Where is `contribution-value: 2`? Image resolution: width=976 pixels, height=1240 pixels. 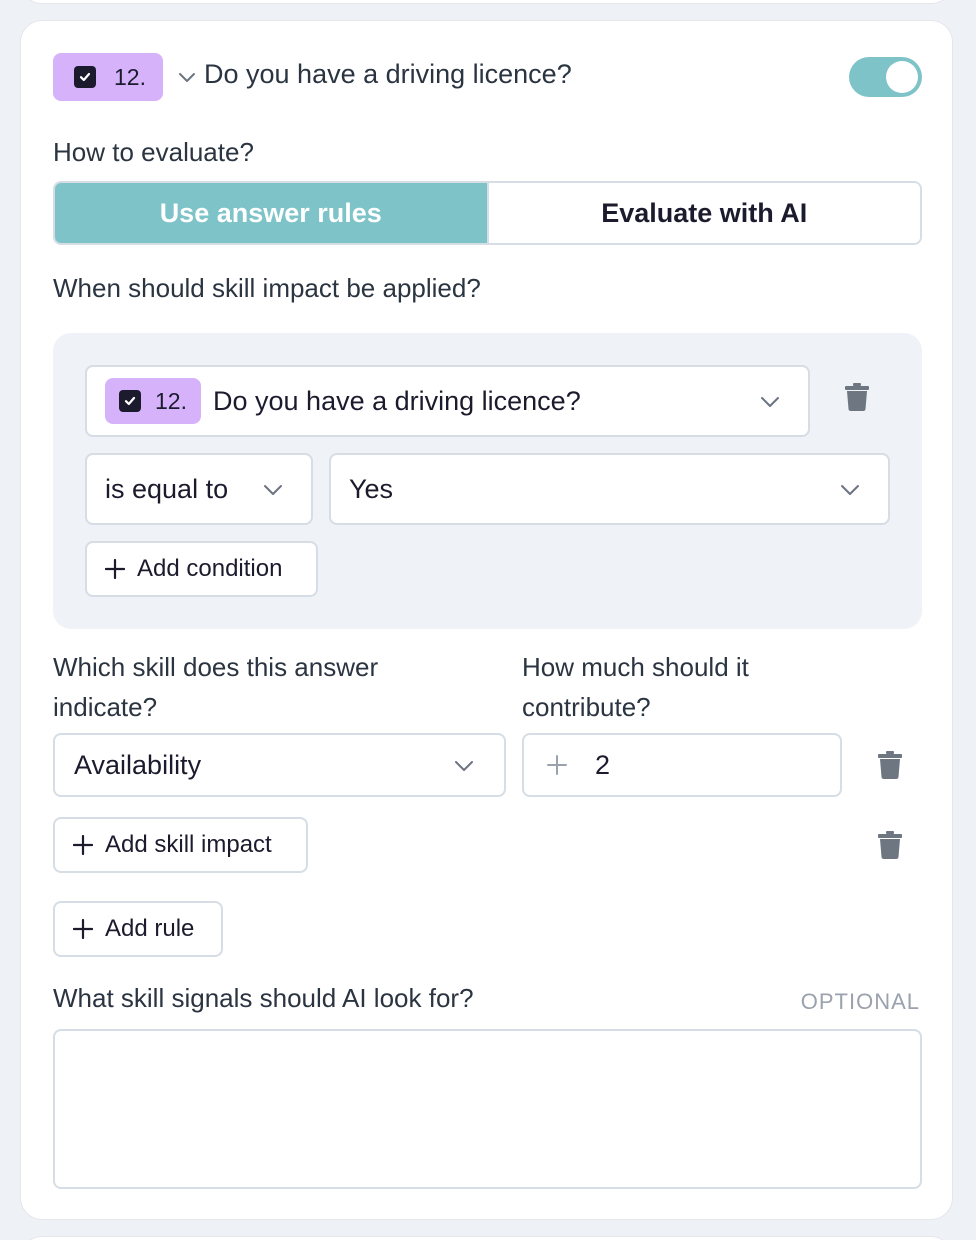 contribution-value: 2 is located at coordinates (603, 764).